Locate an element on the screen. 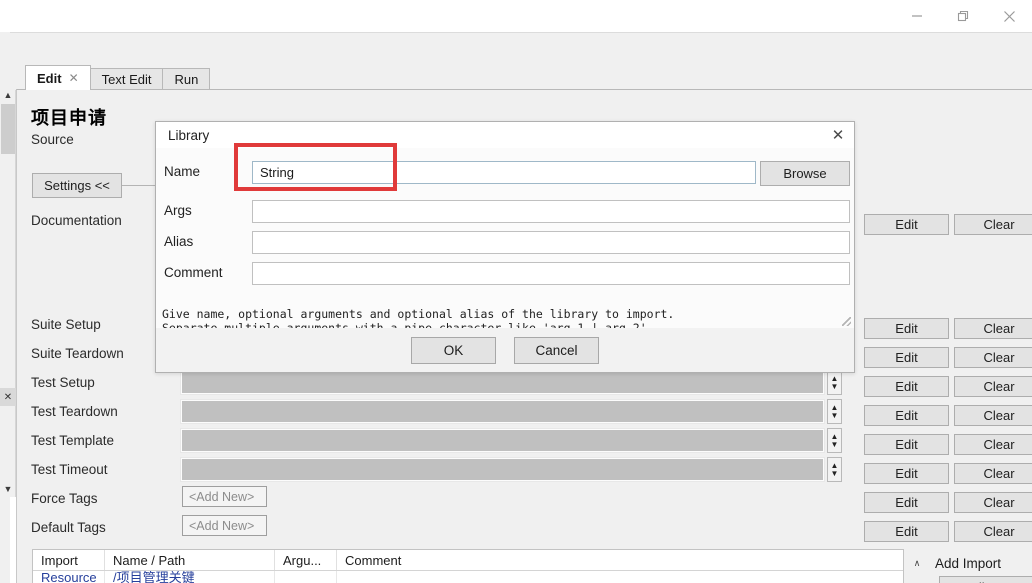  test-timeout-value-field is located at coordinates (502, 469).